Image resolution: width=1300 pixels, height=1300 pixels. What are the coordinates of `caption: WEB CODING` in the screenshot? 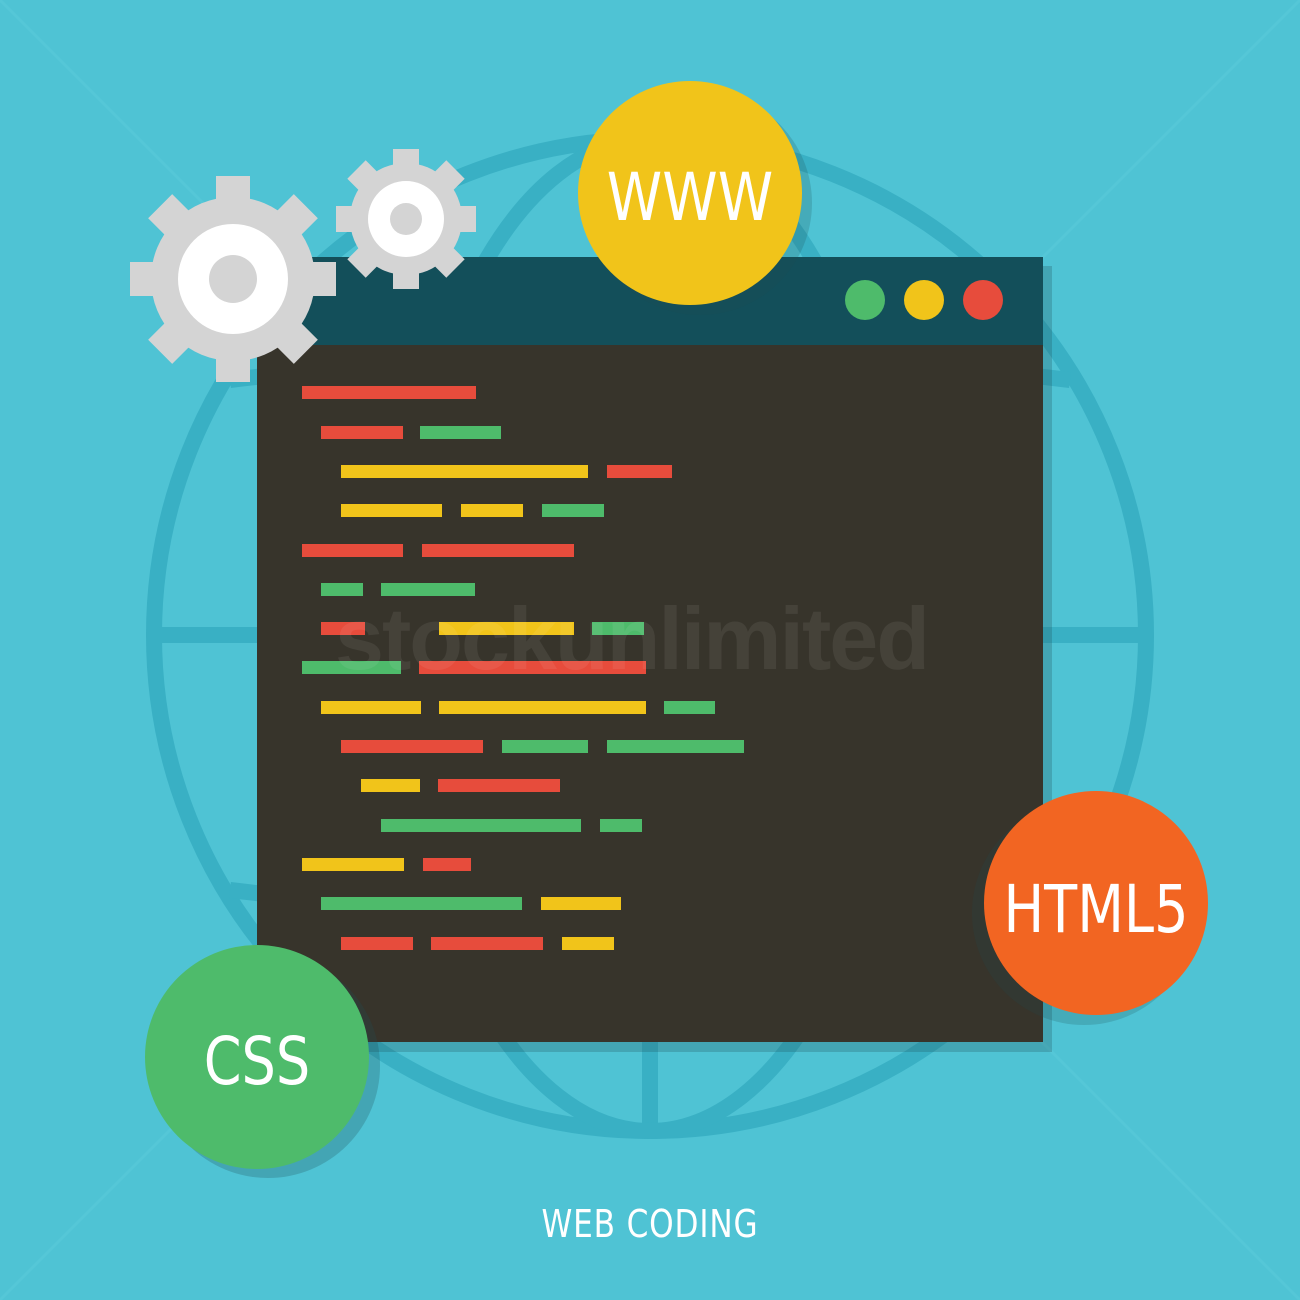 It's located at (650, 1224).